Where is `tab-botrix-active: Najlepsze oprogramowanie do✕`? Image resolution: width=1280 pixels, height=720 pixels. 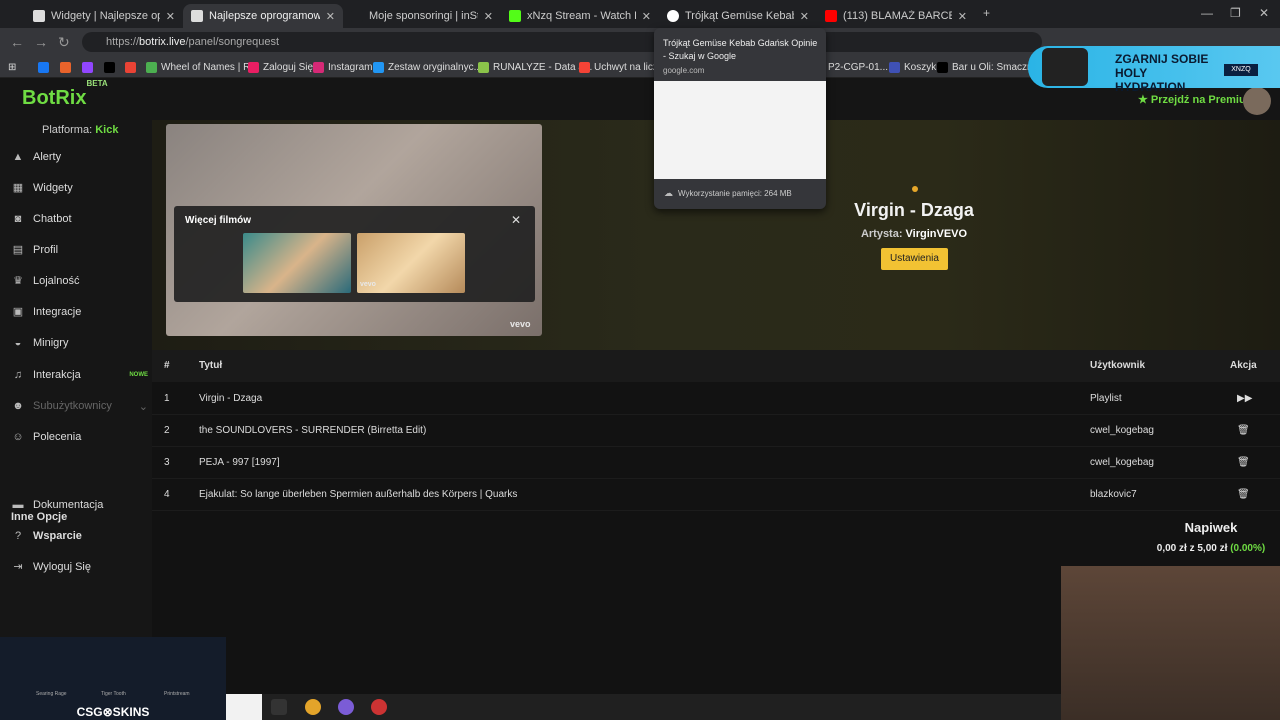
tab-botrix-active: Najlepsze oprogramowanie do✕ is located at coordinates (263, 16).